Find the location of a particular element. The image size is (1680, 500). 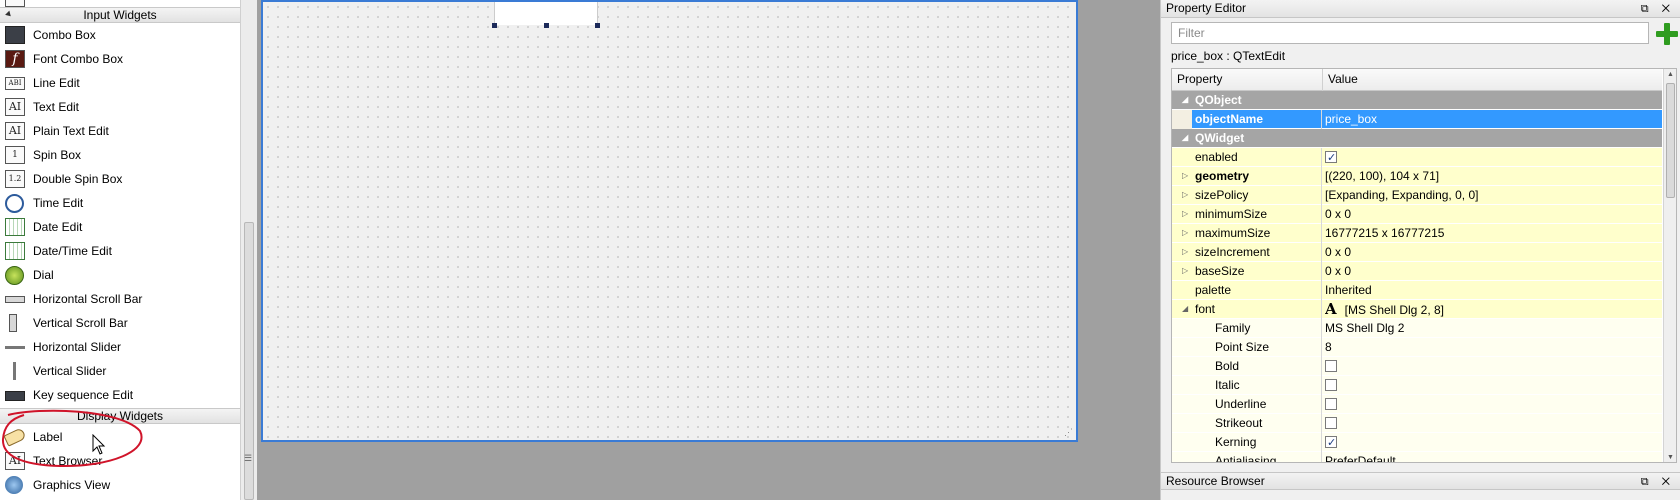

column-header-value: Value is located at coordinates (1340, 80).